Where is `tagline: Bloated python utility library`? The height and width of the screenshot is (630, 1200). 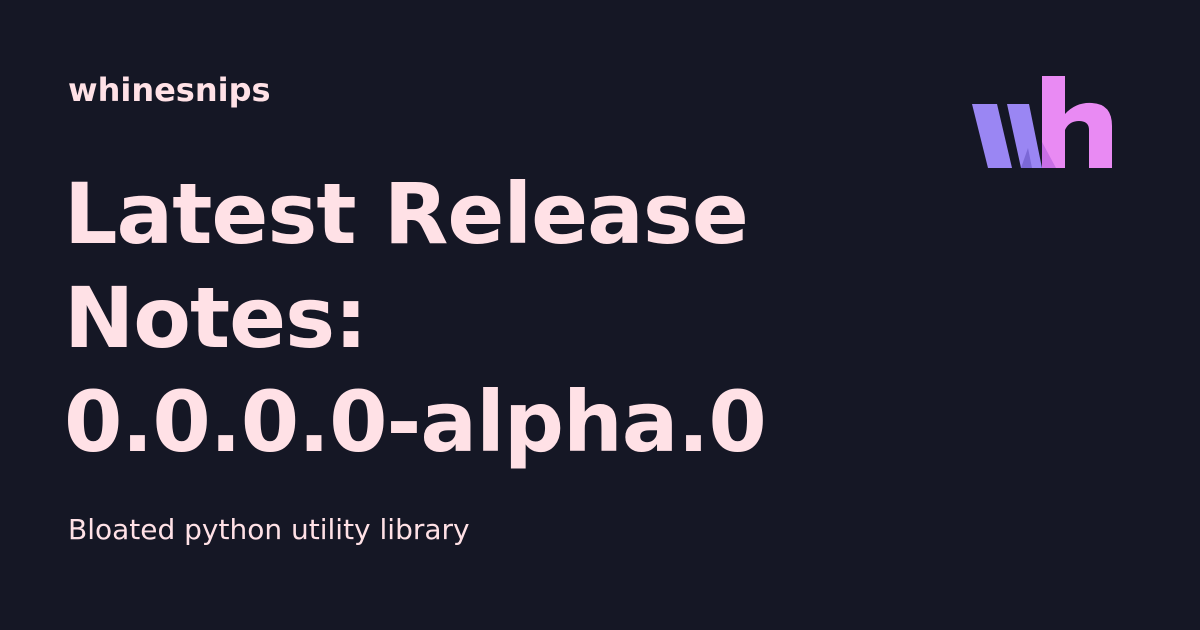
tagline: Bloated python utility library is located at coordinates (269, 529).